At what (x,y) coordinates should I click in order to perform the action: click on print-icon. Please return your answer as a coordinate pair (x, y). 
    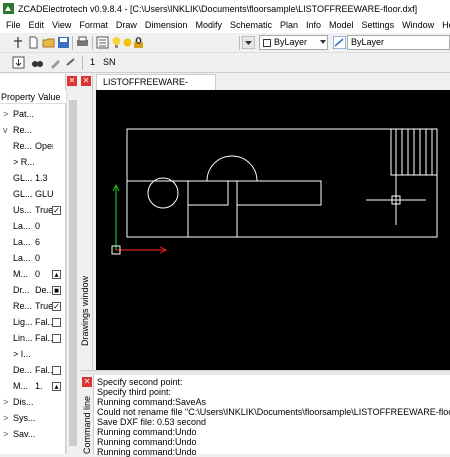
    Looking at the image, I should click on (82, 42).